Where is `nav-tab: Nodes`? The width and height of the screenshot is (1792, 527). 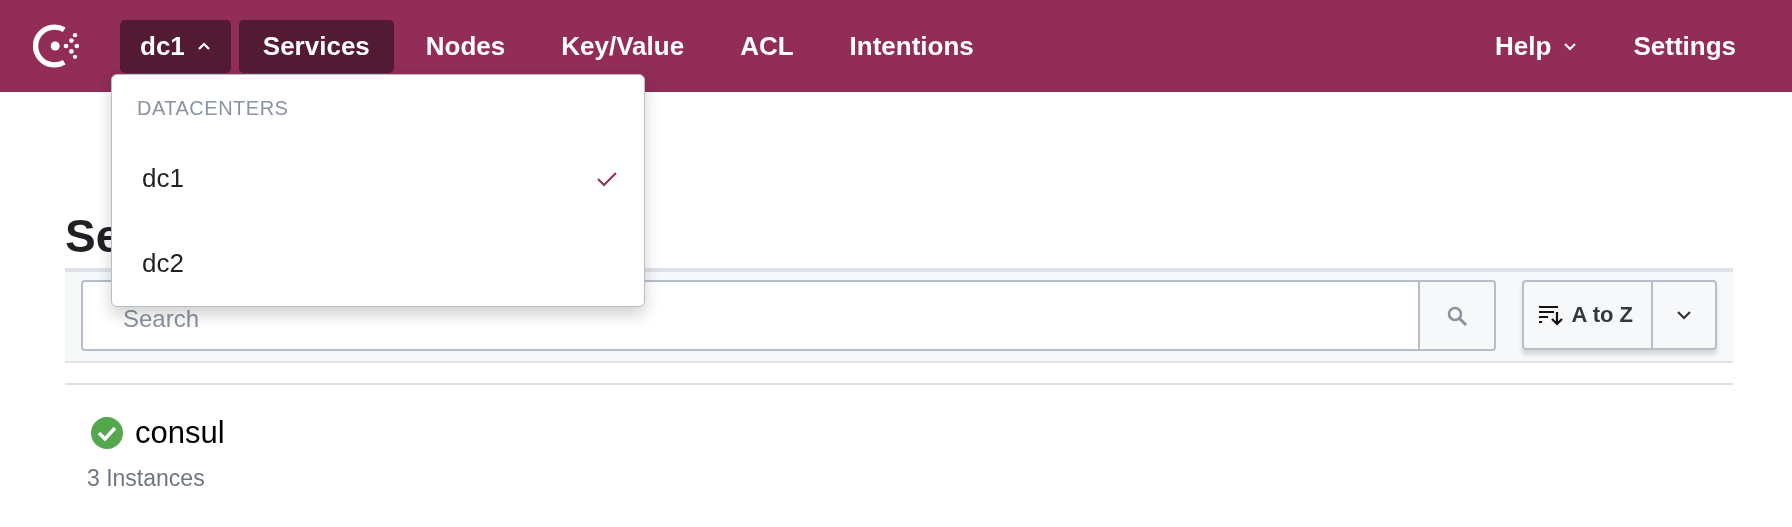 nav-tab: Nodes is located at coordinates (465, 46).